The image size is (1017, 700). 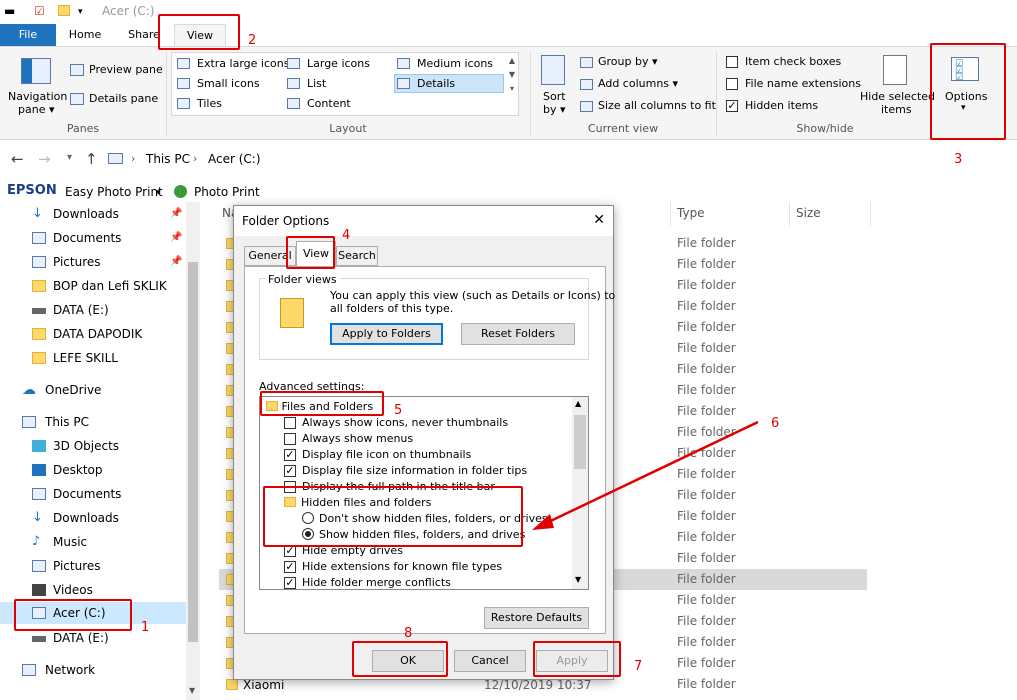 I want to click on sidebar-item-this-pc: This PC, so click(x=93, y=422).